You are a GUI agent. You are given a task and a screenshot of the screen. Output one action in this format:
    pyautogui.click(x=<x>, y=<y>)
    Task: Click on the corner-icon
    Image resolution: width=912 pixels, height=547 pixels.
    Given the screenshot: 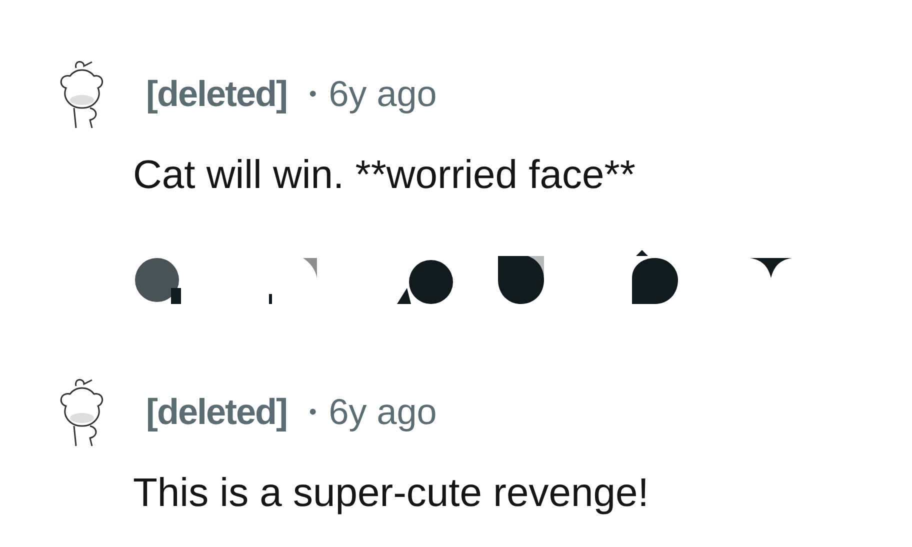 What is the action you would take?
    pyautogui.click(x=293, y=281)
    